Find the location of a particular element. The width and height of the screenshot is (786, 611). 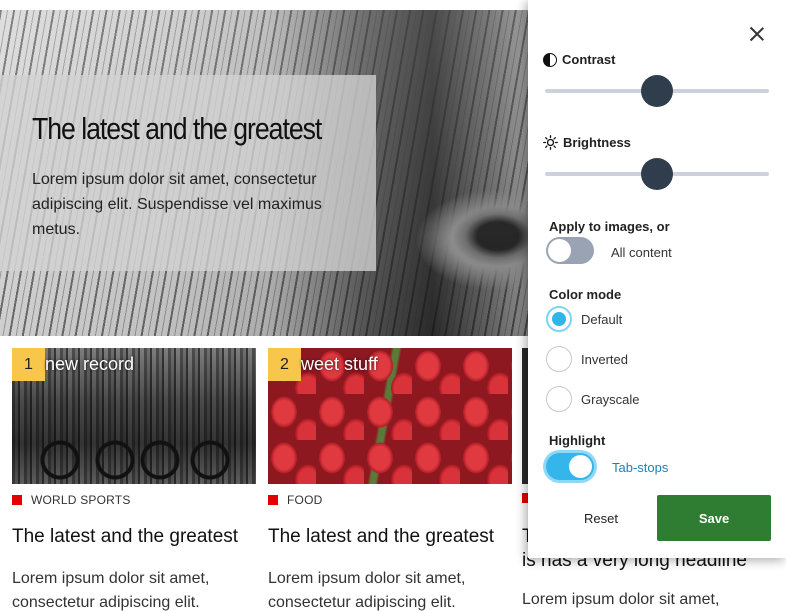

image-caption: weet stuff is located at coordinates (339, 364).